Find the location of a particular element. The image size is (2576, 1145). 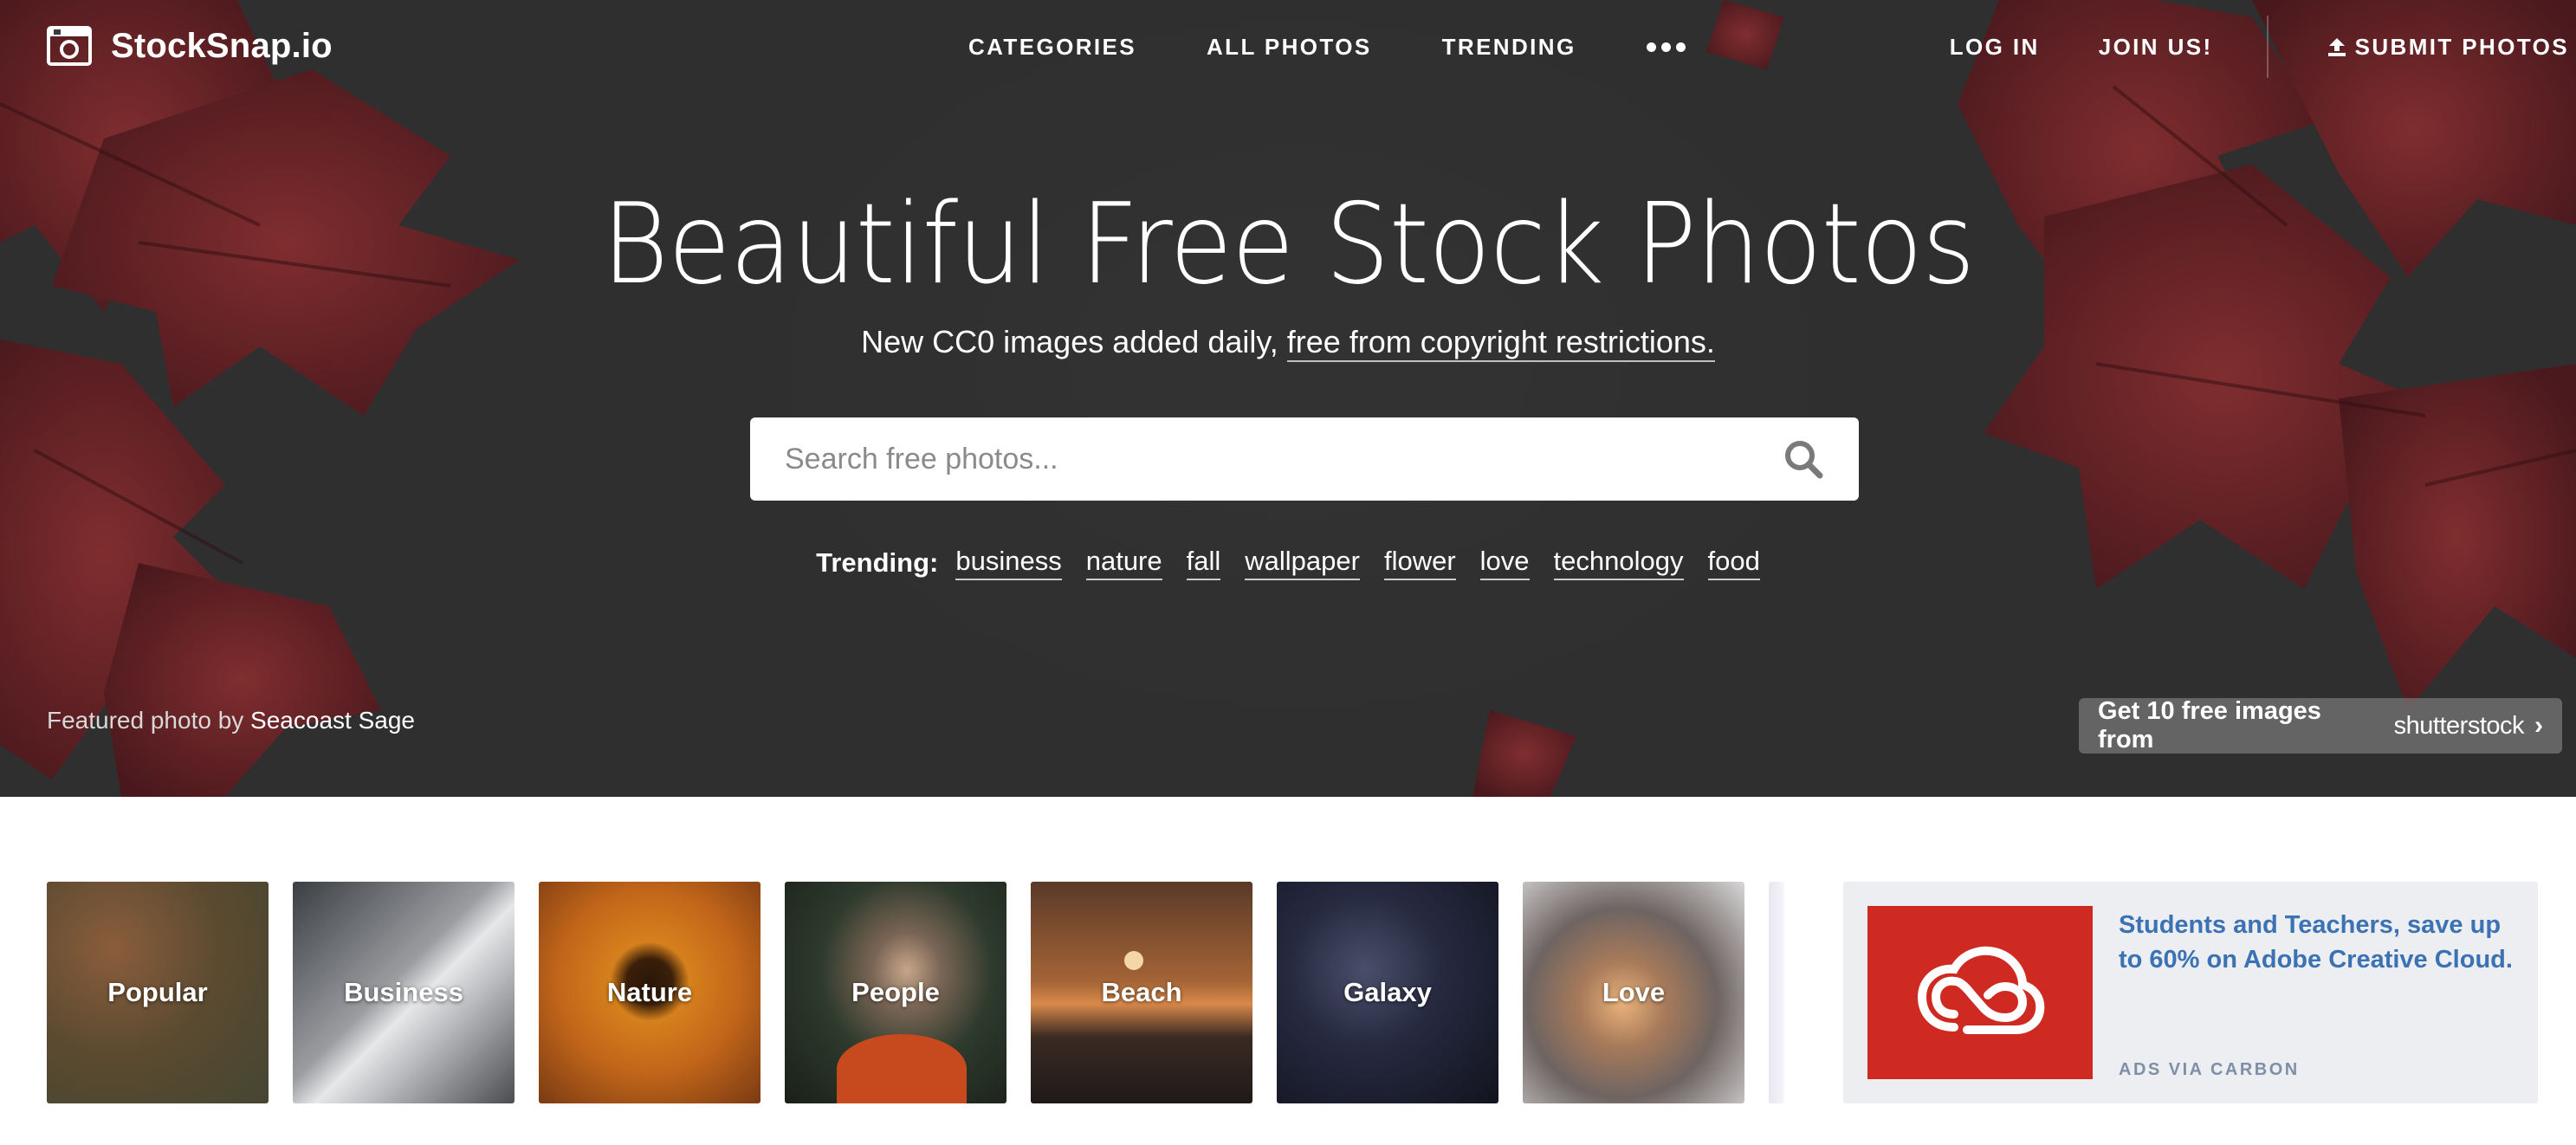

category-tile-business: Business is located at coordinates (404, 992).